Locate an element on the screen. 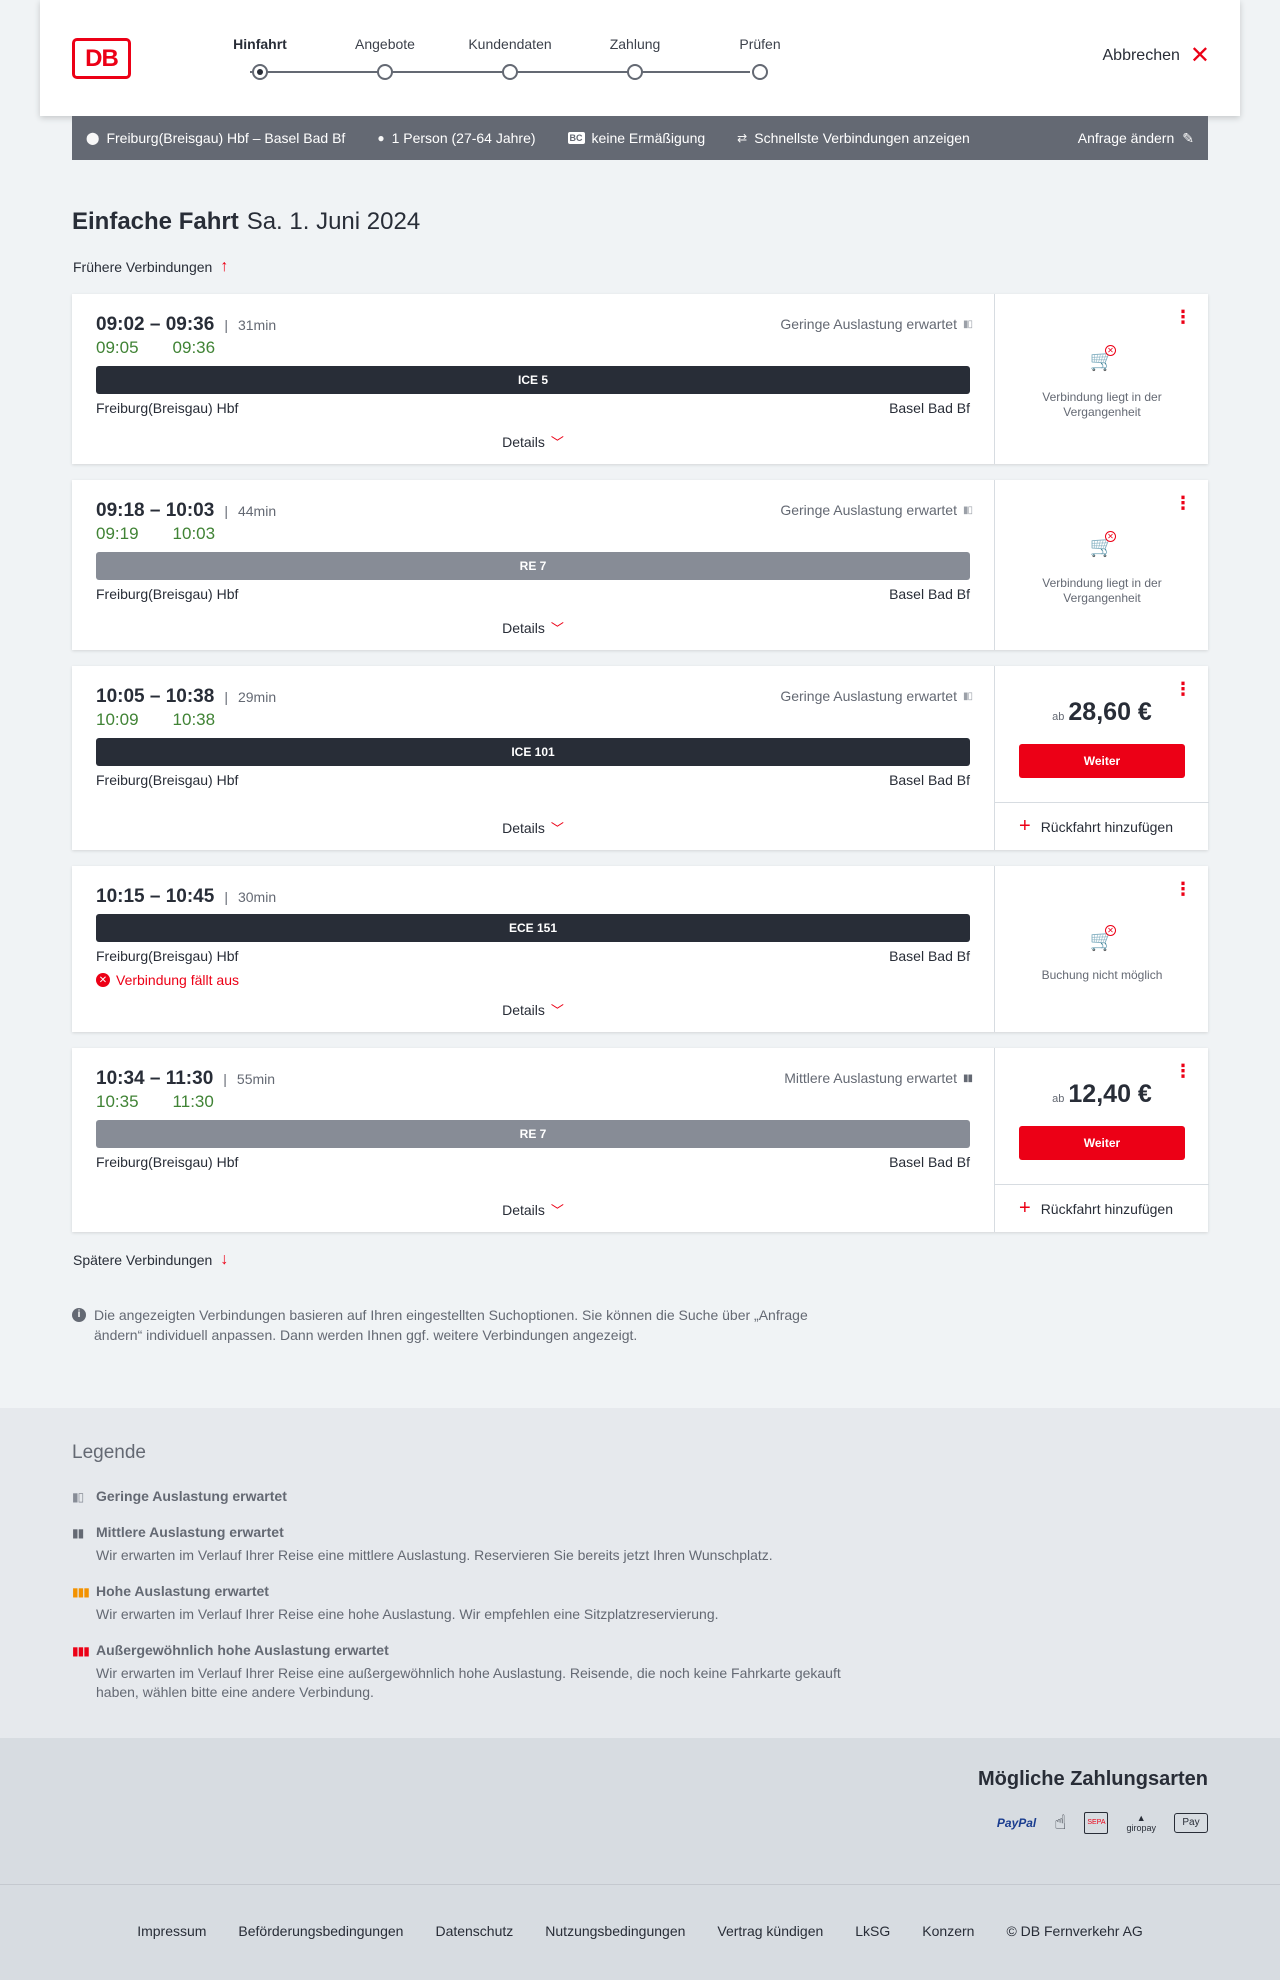  occupancy-info: Geringe Auslastung erwartet ▮▯ is located at coordinates (876, 324).